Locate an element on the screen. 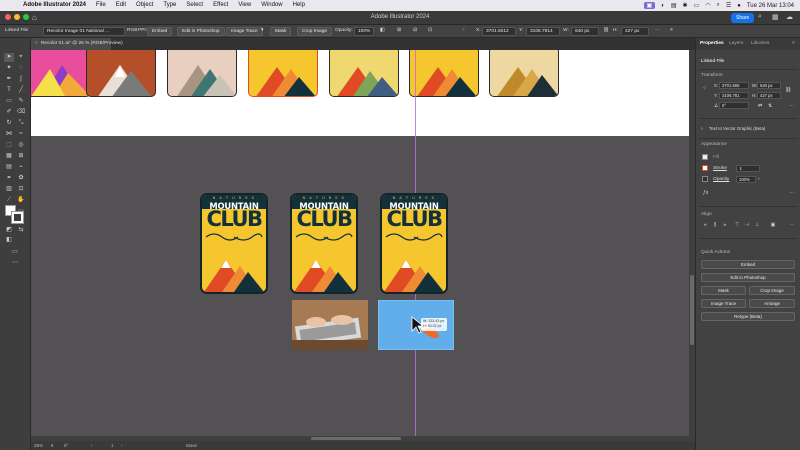  fill-swatch is located at coordinates (705, 157).